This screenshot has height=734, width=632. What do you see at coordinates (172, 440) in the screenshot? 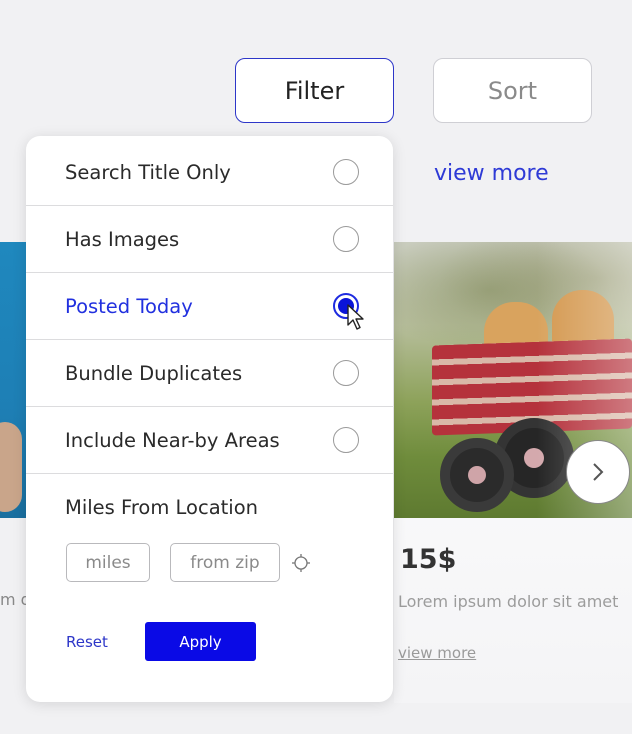
I see `filter-option-label: Include Near-by Areas` at bounding box center [172, 440].